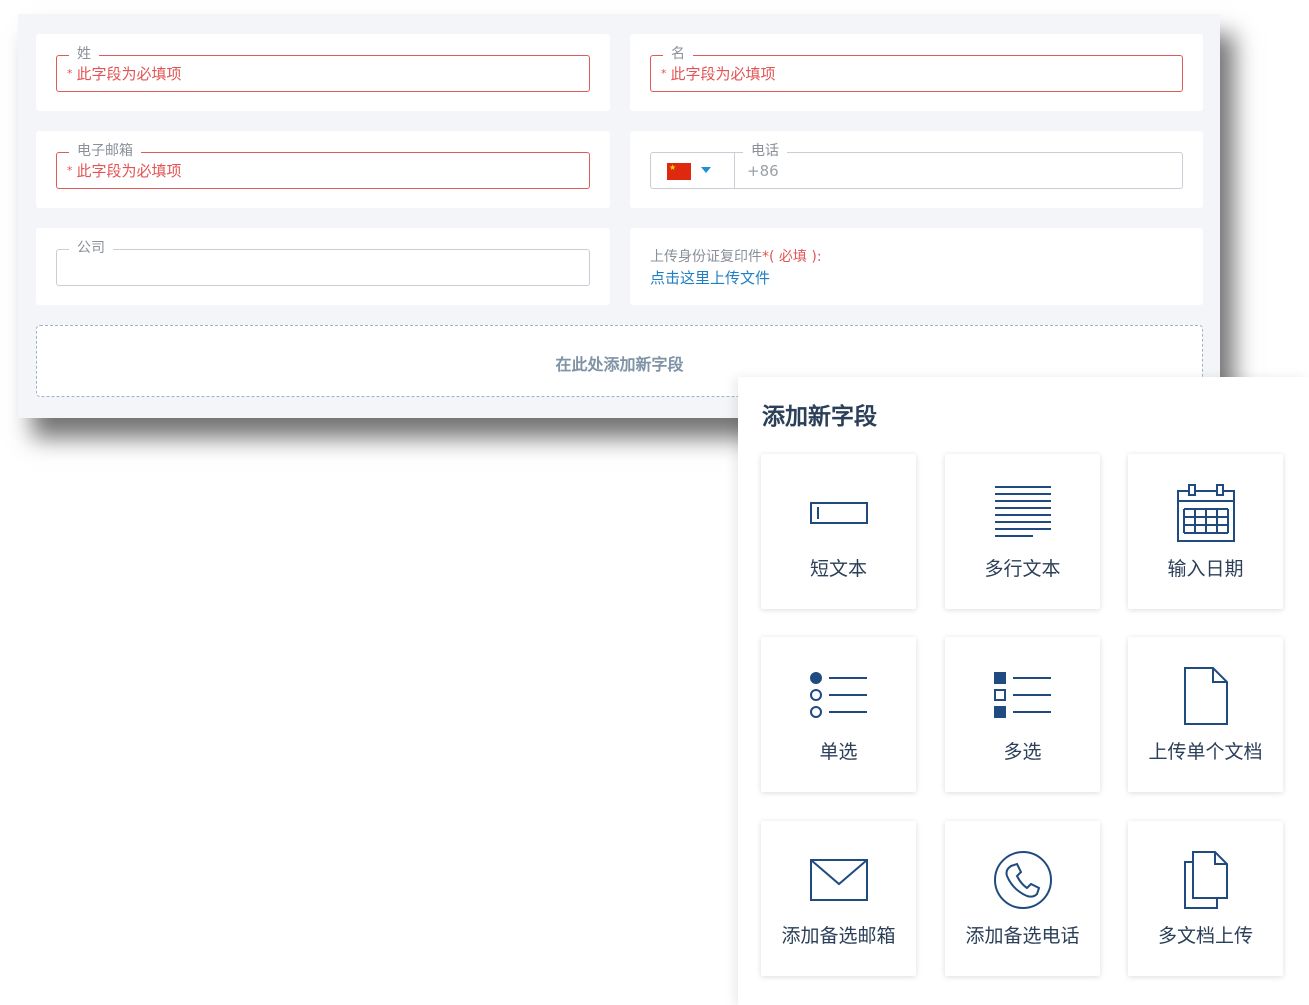 Image resolution: width=1309 pixels, height=1005 pixels. I want to click on phone-field: 电话 ★ +86, so click(916, 165).